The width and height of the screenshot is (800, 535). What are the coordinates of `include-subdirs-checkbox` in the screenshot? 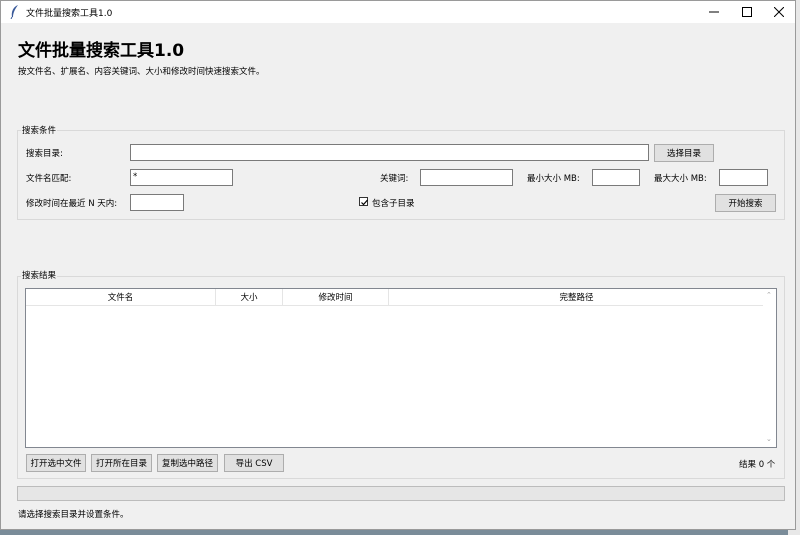 It's located at (363, 201).